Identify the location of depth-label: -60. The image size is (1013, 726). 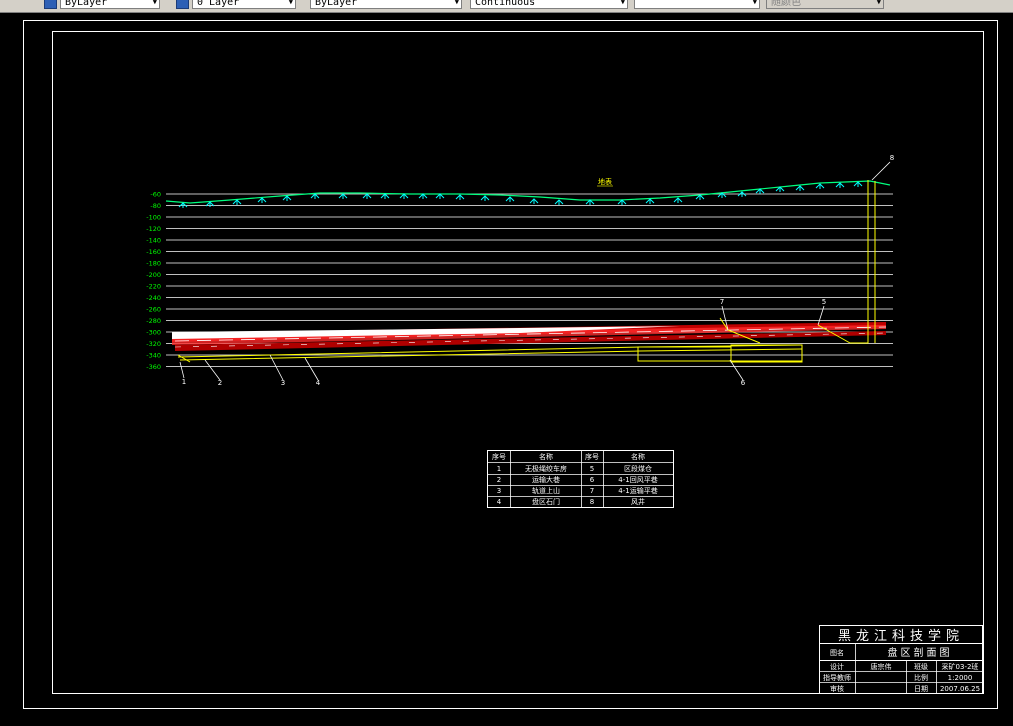
(155, 195).